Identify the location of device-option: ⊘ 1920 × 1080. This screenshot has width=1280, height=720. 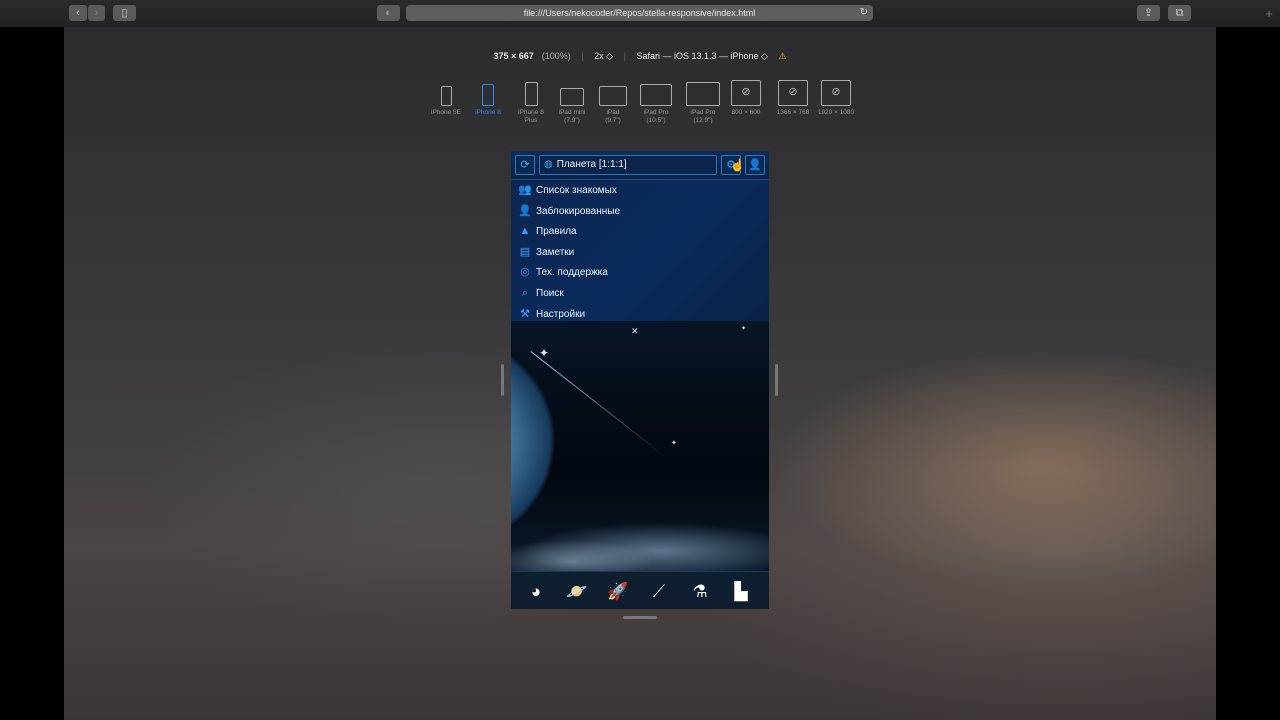
(836, 98).